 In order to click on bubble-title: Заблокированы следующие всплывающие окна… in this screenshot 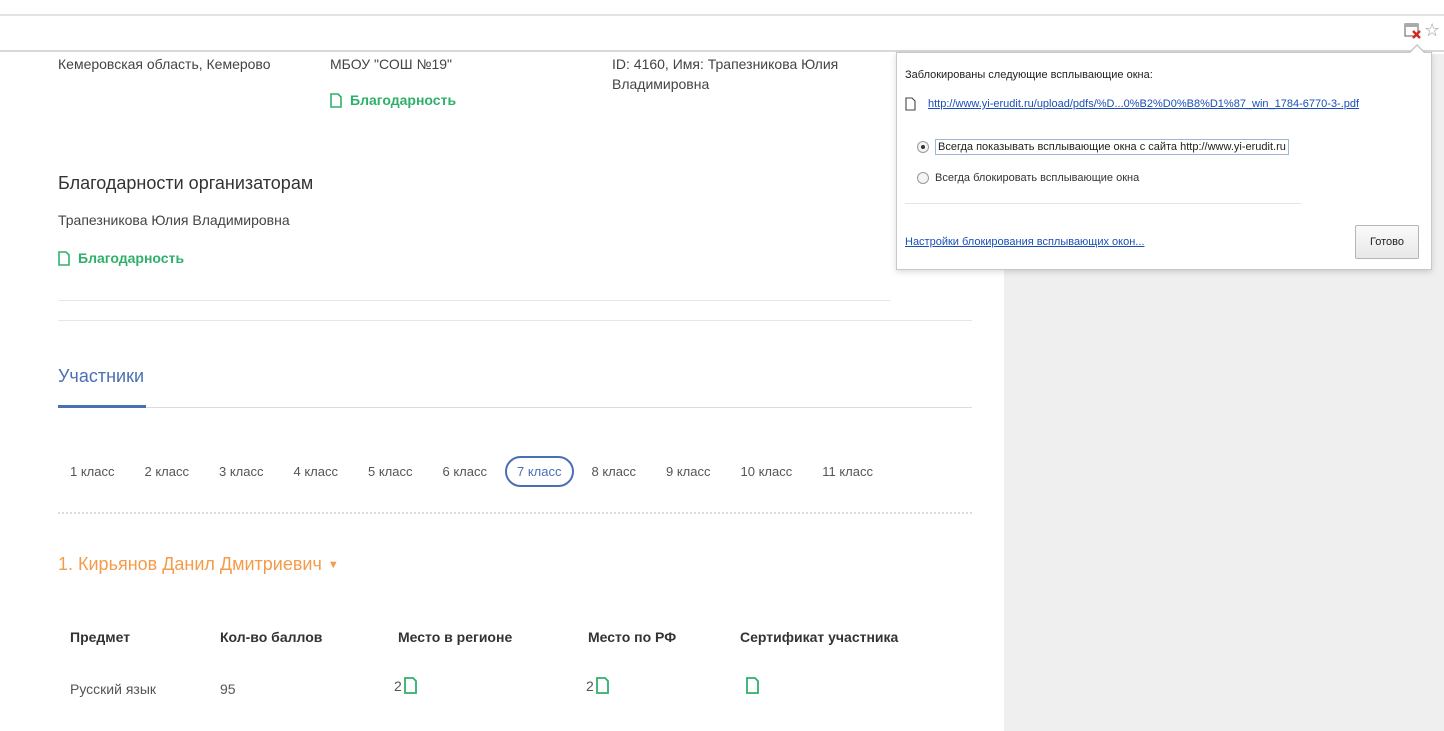, I will do `click(1029, 75)`.